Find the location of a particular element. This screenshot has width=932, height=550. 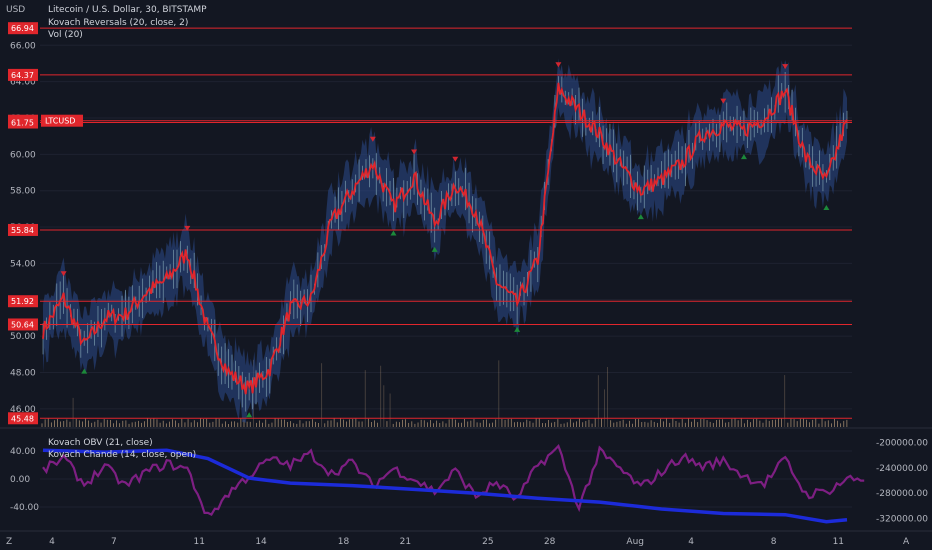

y-tick-label: 50.00 is located at coordinates (23, 337).